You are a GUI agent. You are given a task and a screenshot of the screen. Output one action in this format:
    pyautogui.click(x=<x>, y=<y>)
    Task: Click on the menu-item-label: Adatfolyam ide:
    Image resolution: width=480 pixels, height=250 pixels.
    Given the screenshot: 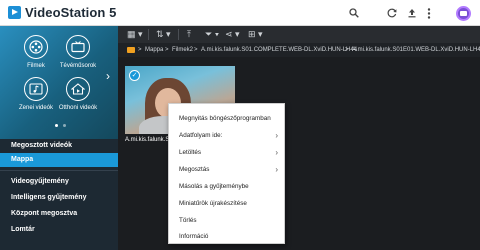 What is the action you would take?
    pyautogui.click(x=201, y=135)
    